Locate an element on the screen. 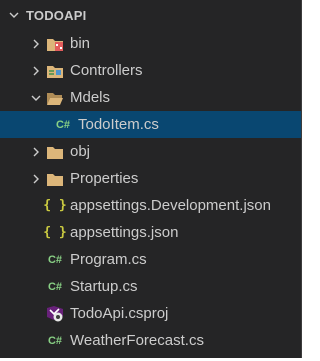  tree-item-weatherforecast-cs: C# WeatherForecast.cs is located at coordinates (150, 340).